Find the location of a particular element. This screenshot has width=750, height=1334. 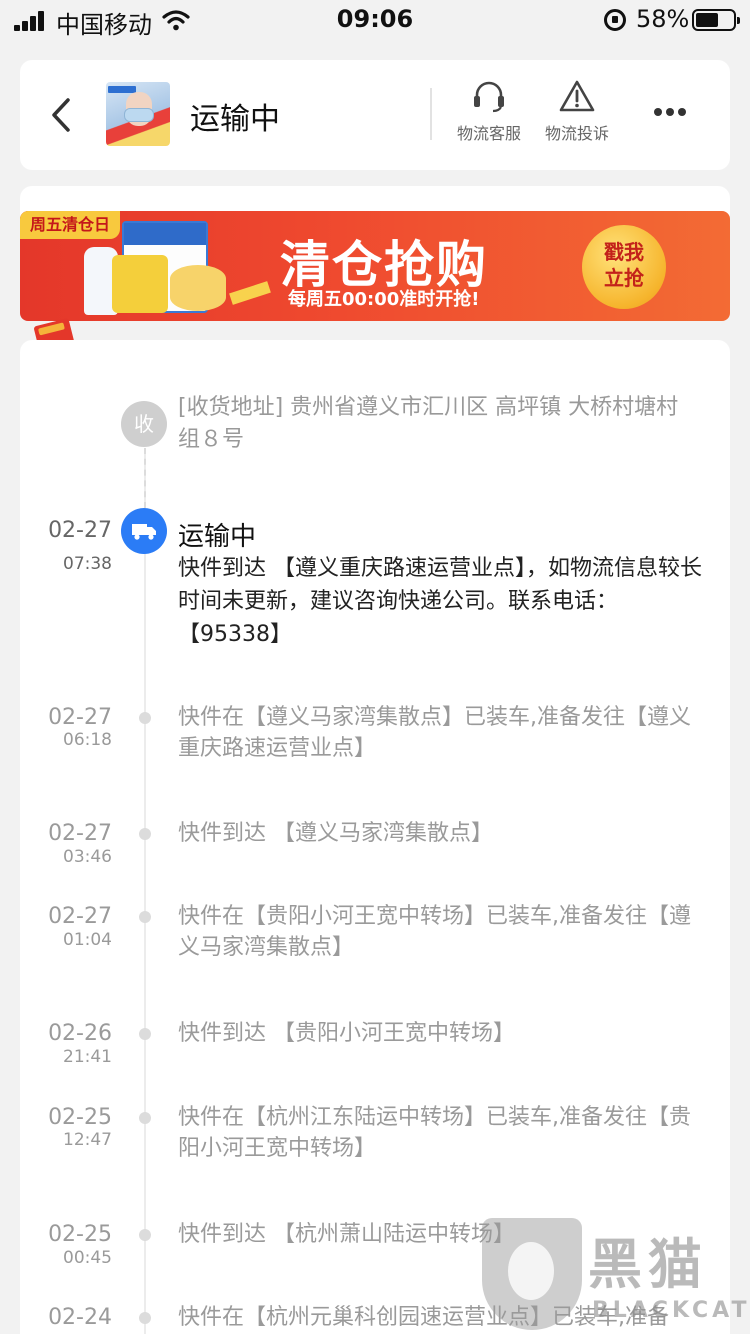

headset-icon is located at coordinates (489, 97).